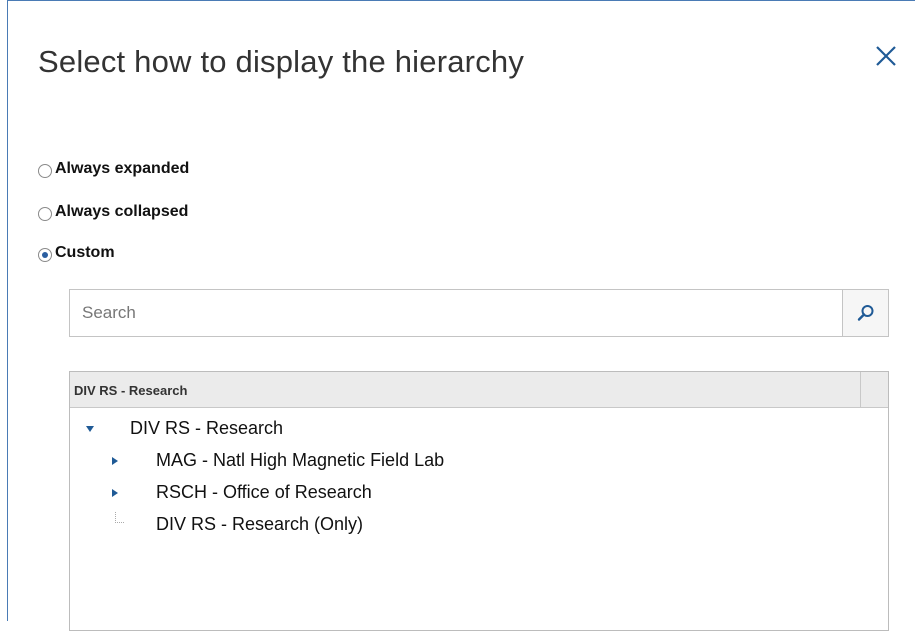 The height and width of the screenshot is (631, 915). I want to click on option-custom: Custom, so click(76, 253).